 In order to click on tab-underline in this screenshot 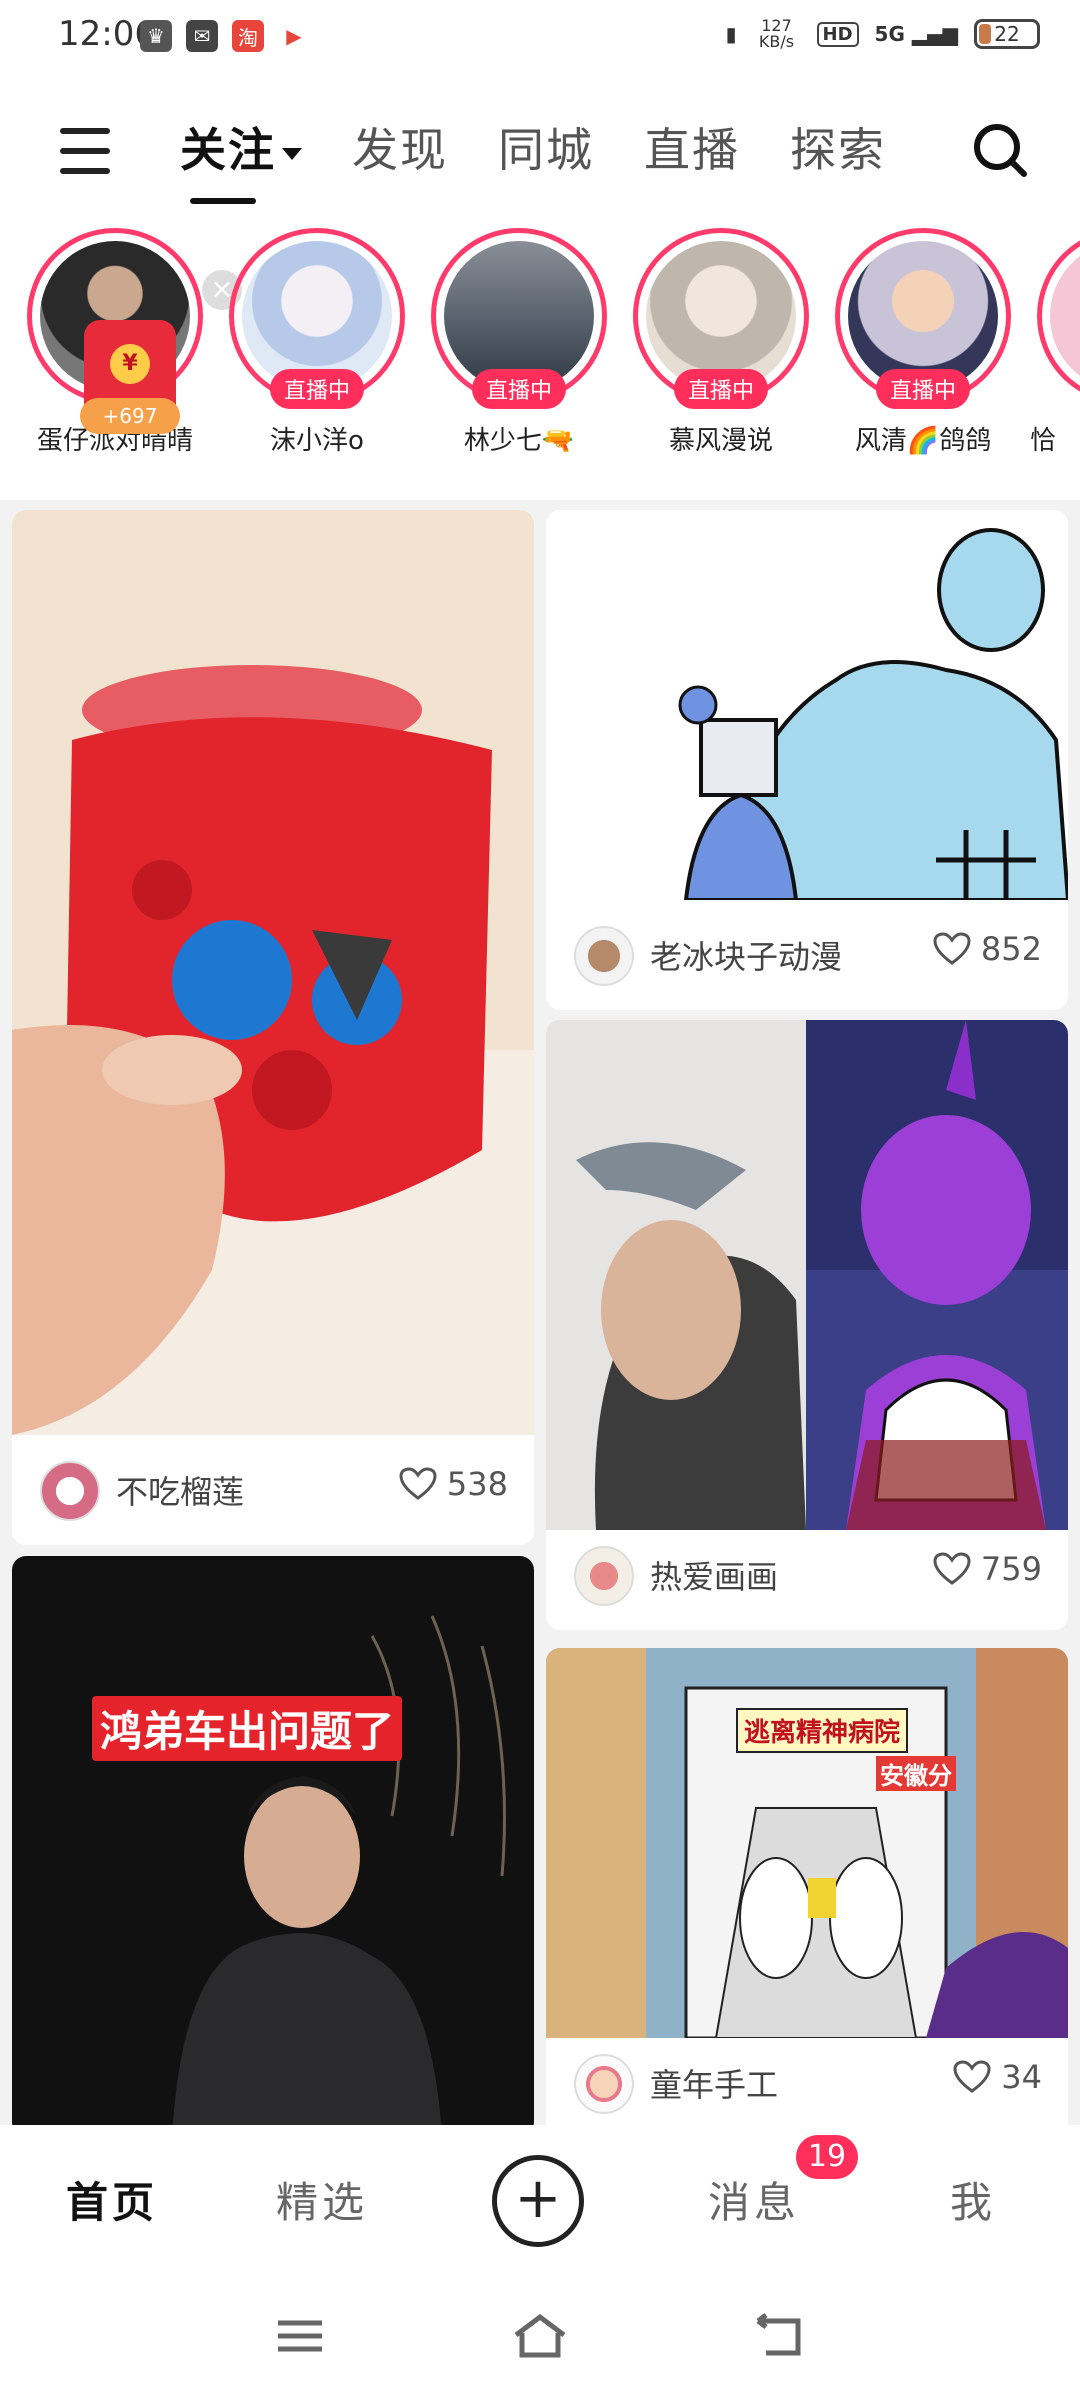, I will do `click(223, 201)`.